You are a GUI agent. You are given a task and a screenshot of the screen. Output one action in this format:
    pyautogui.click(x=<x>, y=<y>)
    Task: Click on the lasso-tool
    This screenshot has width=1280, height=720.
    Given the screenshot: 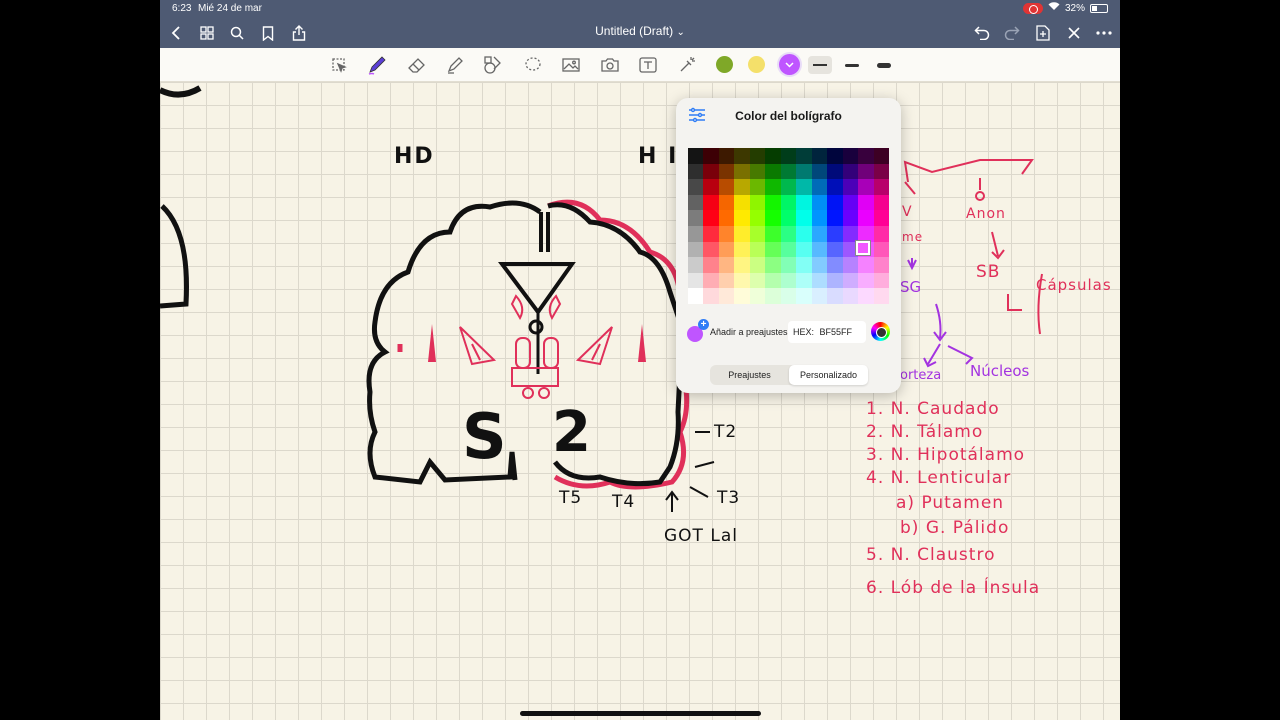 What is the action you would take?
    pyautogui.click(x=533, y=65)
    